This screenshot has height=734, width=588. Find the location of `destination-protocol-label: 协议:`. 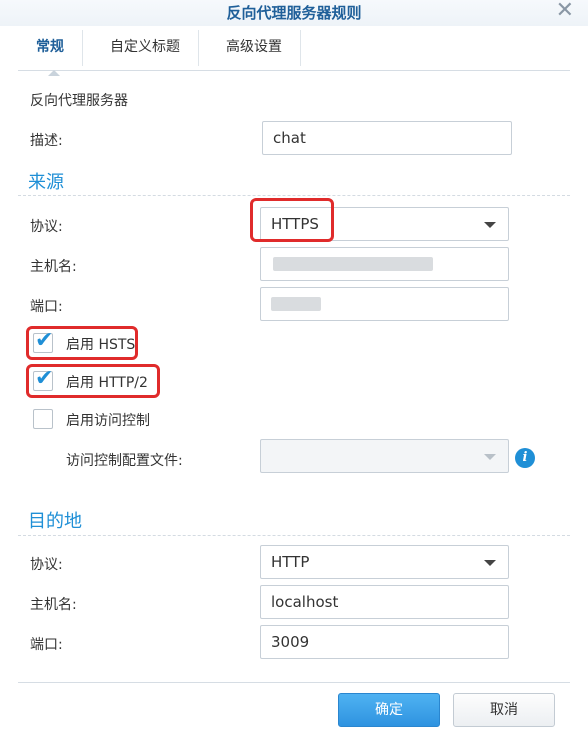

destination-protocol-label: 协议: is located at coordinates (46, 565).